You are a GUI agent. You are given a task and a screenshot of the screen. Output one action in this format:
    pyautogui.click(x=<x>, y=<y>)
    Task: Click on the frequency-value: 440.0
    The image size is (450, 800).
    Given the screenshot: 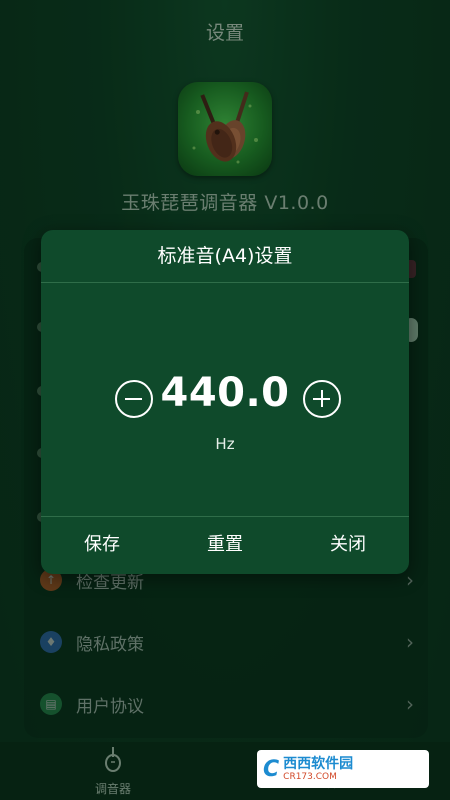 What is the action you would take?
    pyautogui.click(x=225, y=393)
    